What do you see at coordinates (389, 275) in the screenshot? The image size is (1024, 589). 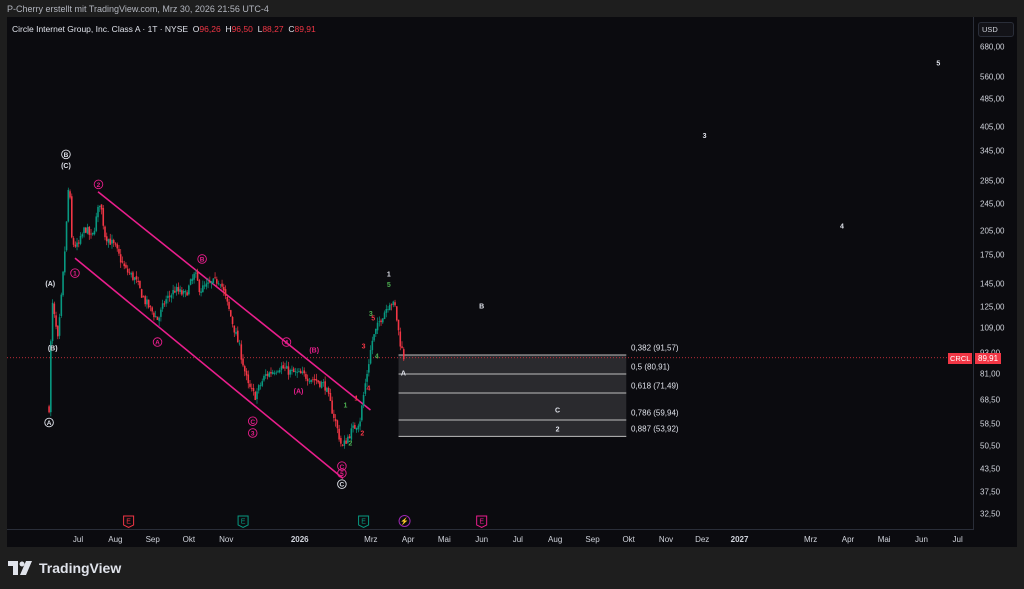 I see `wave-label: 1` at bounding box center [389, 275].